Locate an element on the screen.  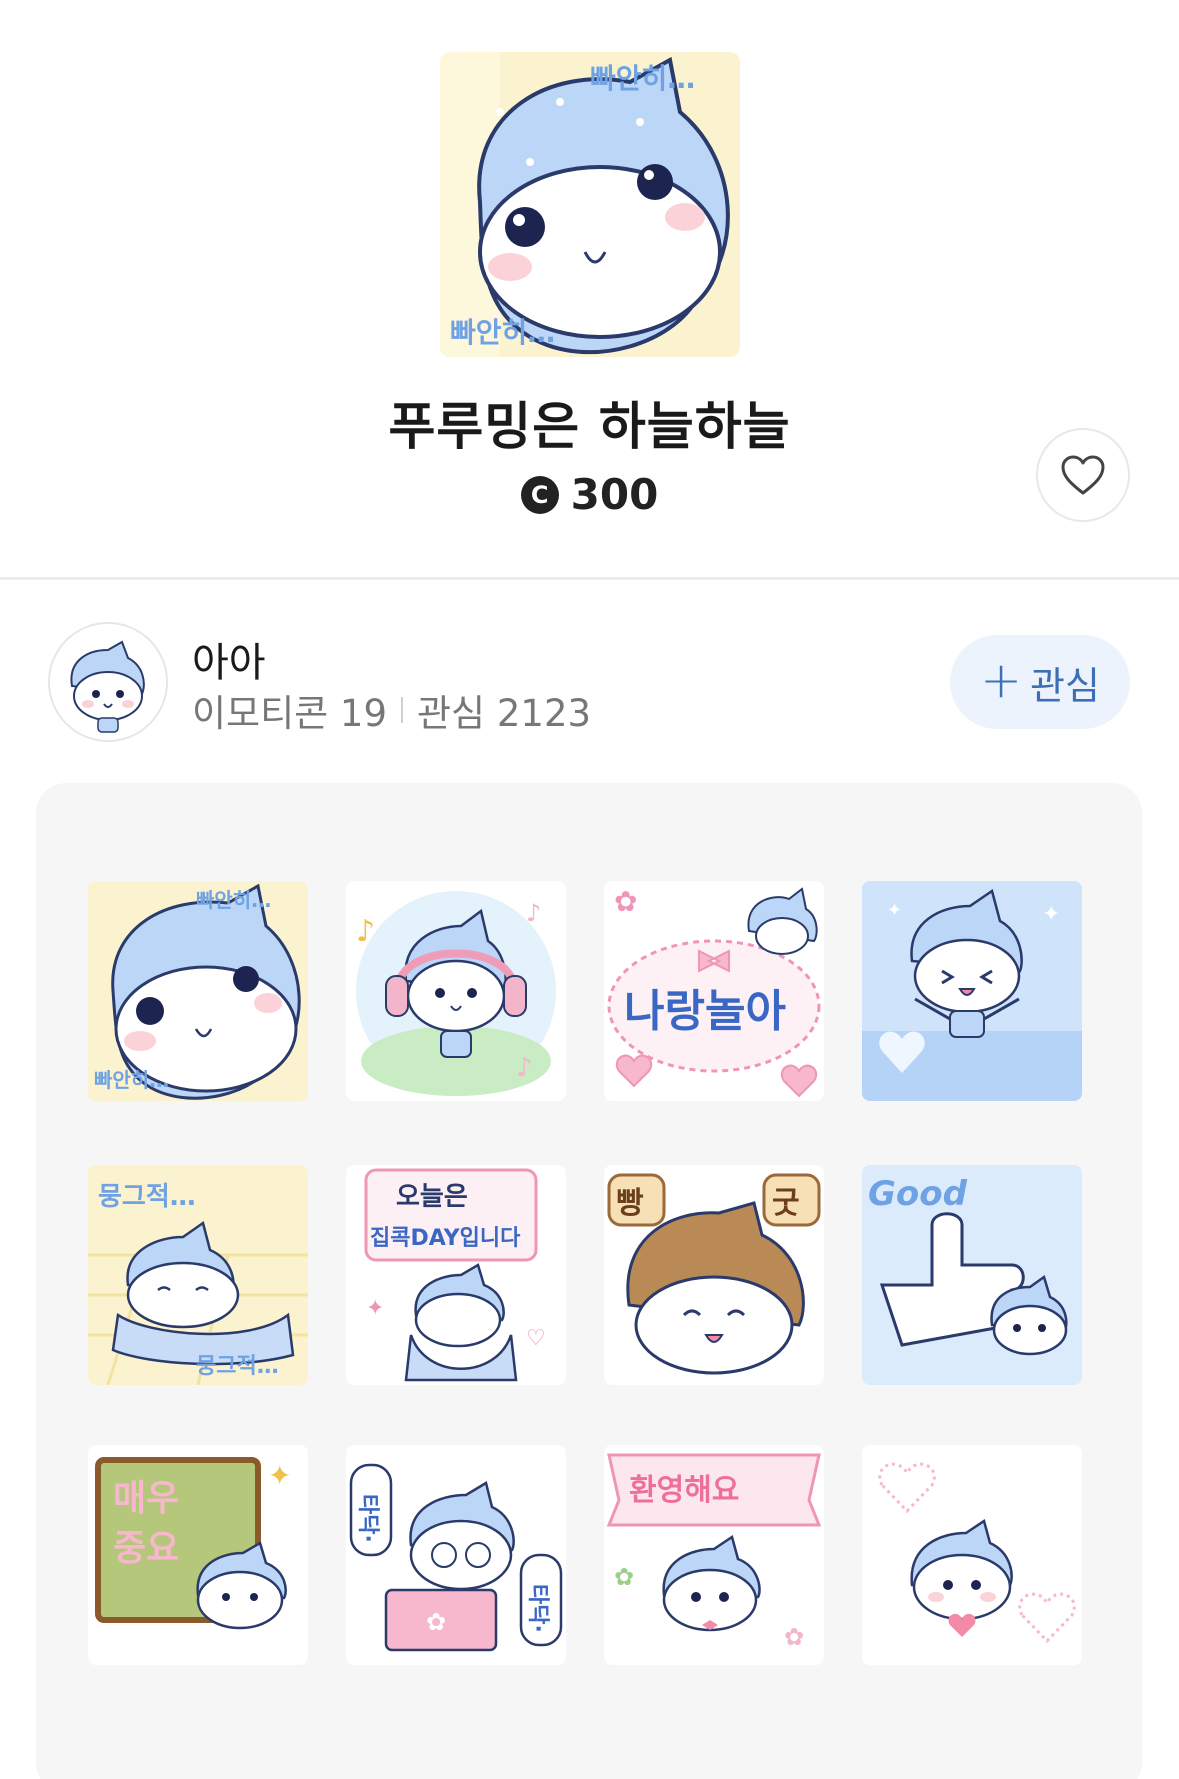
sticker-item: 빵 굿 is located at coordinates (714, 1275).